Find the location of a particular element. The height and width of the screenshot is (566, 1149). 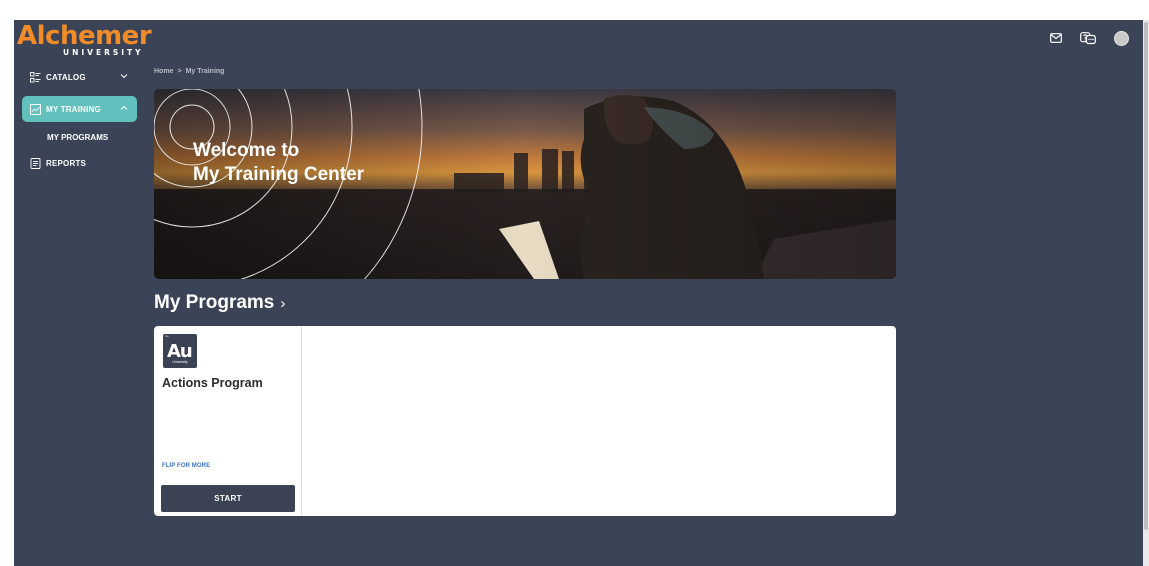

mail-icon is located at coordinates (1056, 38).